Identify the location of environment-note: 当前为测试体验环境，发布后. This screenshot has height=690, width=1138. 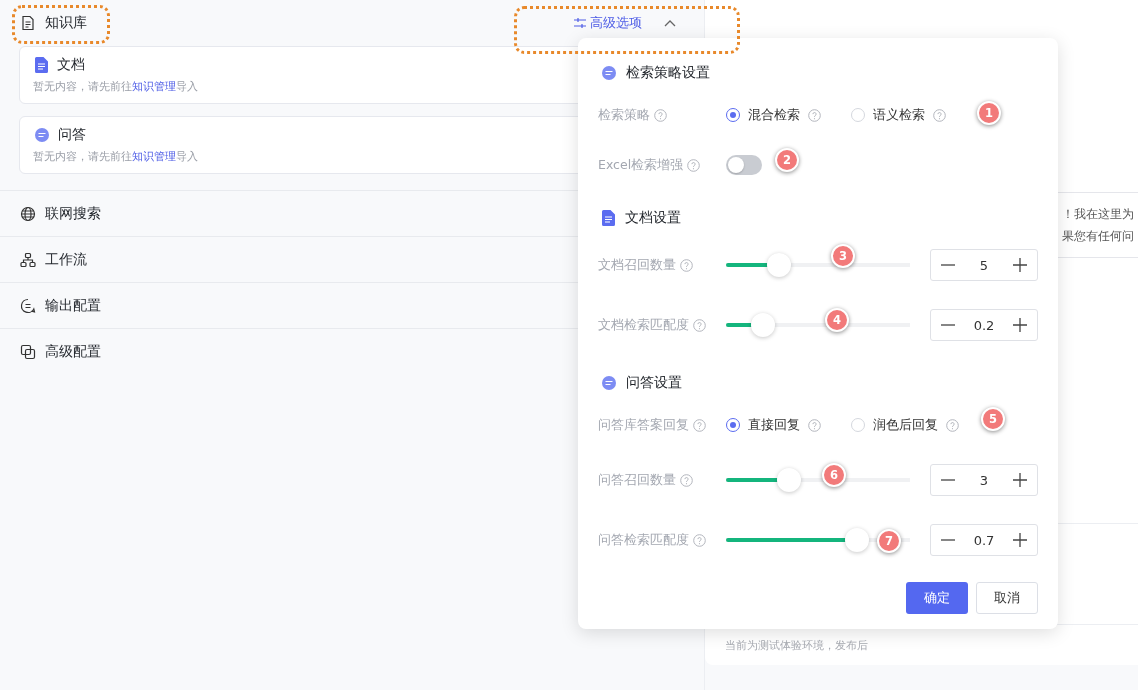
(796, 645).